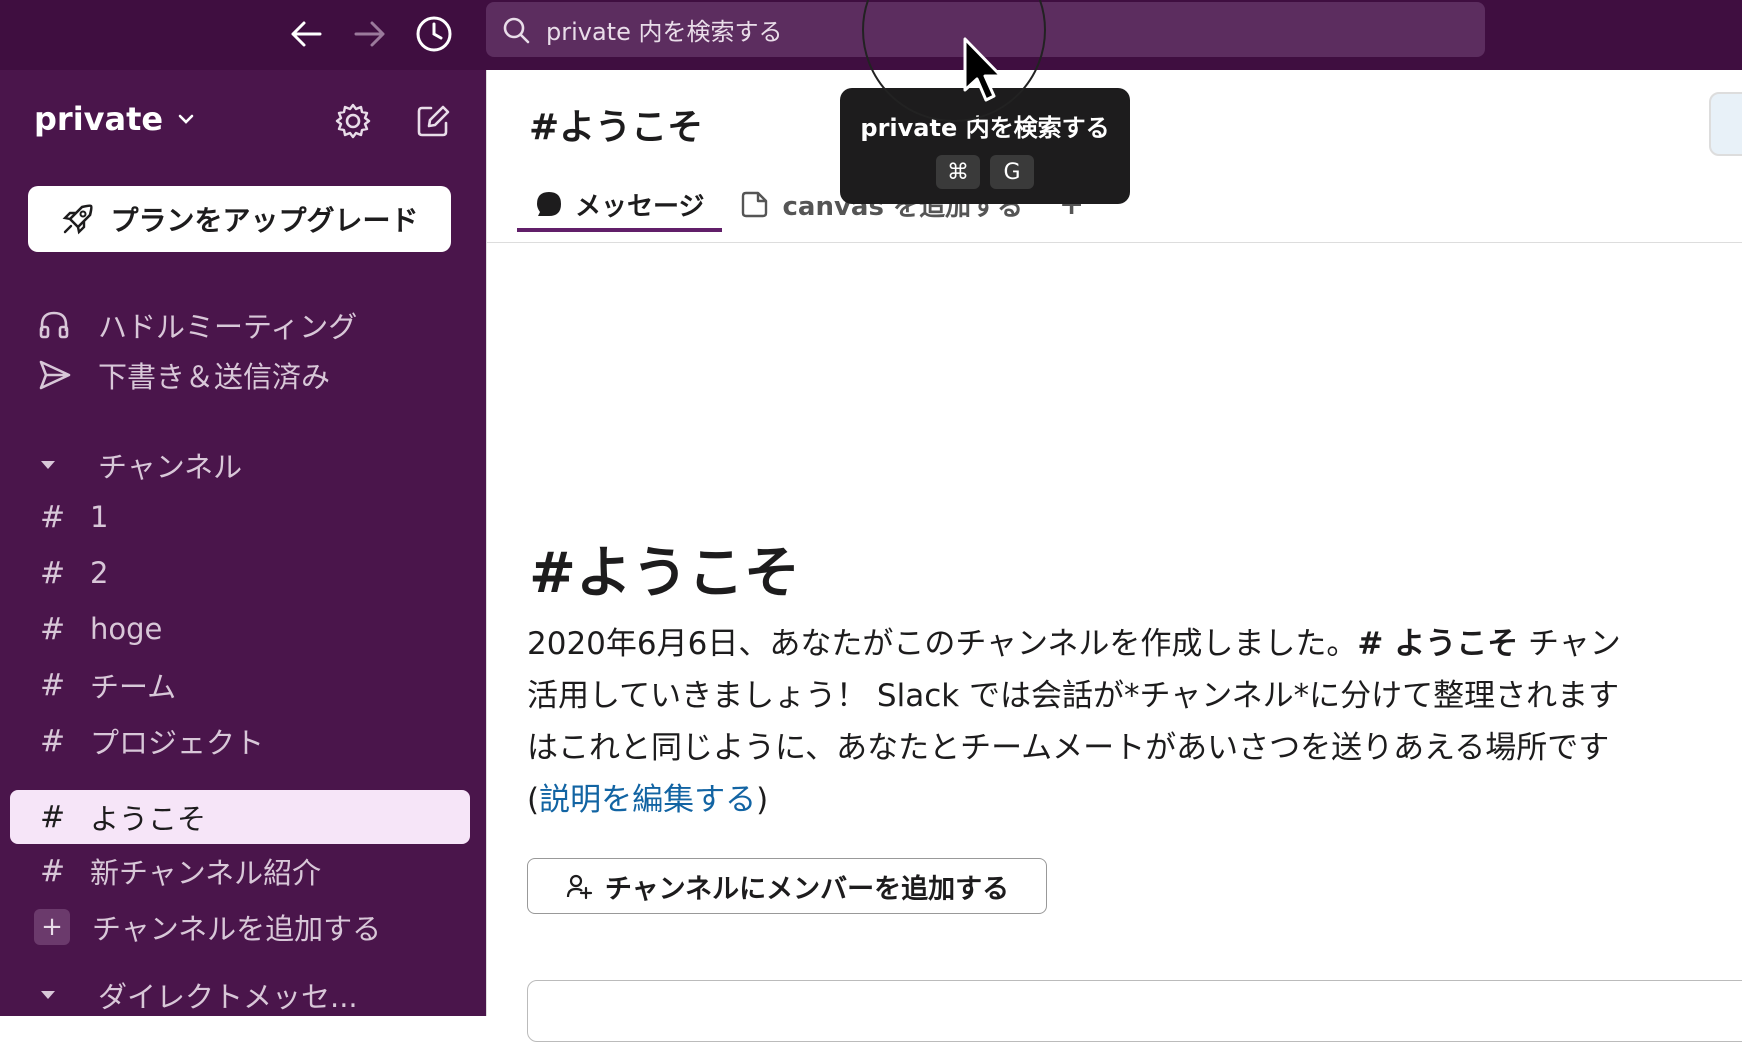 This screenshot has width=1742, height=1042. Describe the element at coordinates (647, 800) in the screenshot. I see `edit-description-link: 説明を編集する` at that location.